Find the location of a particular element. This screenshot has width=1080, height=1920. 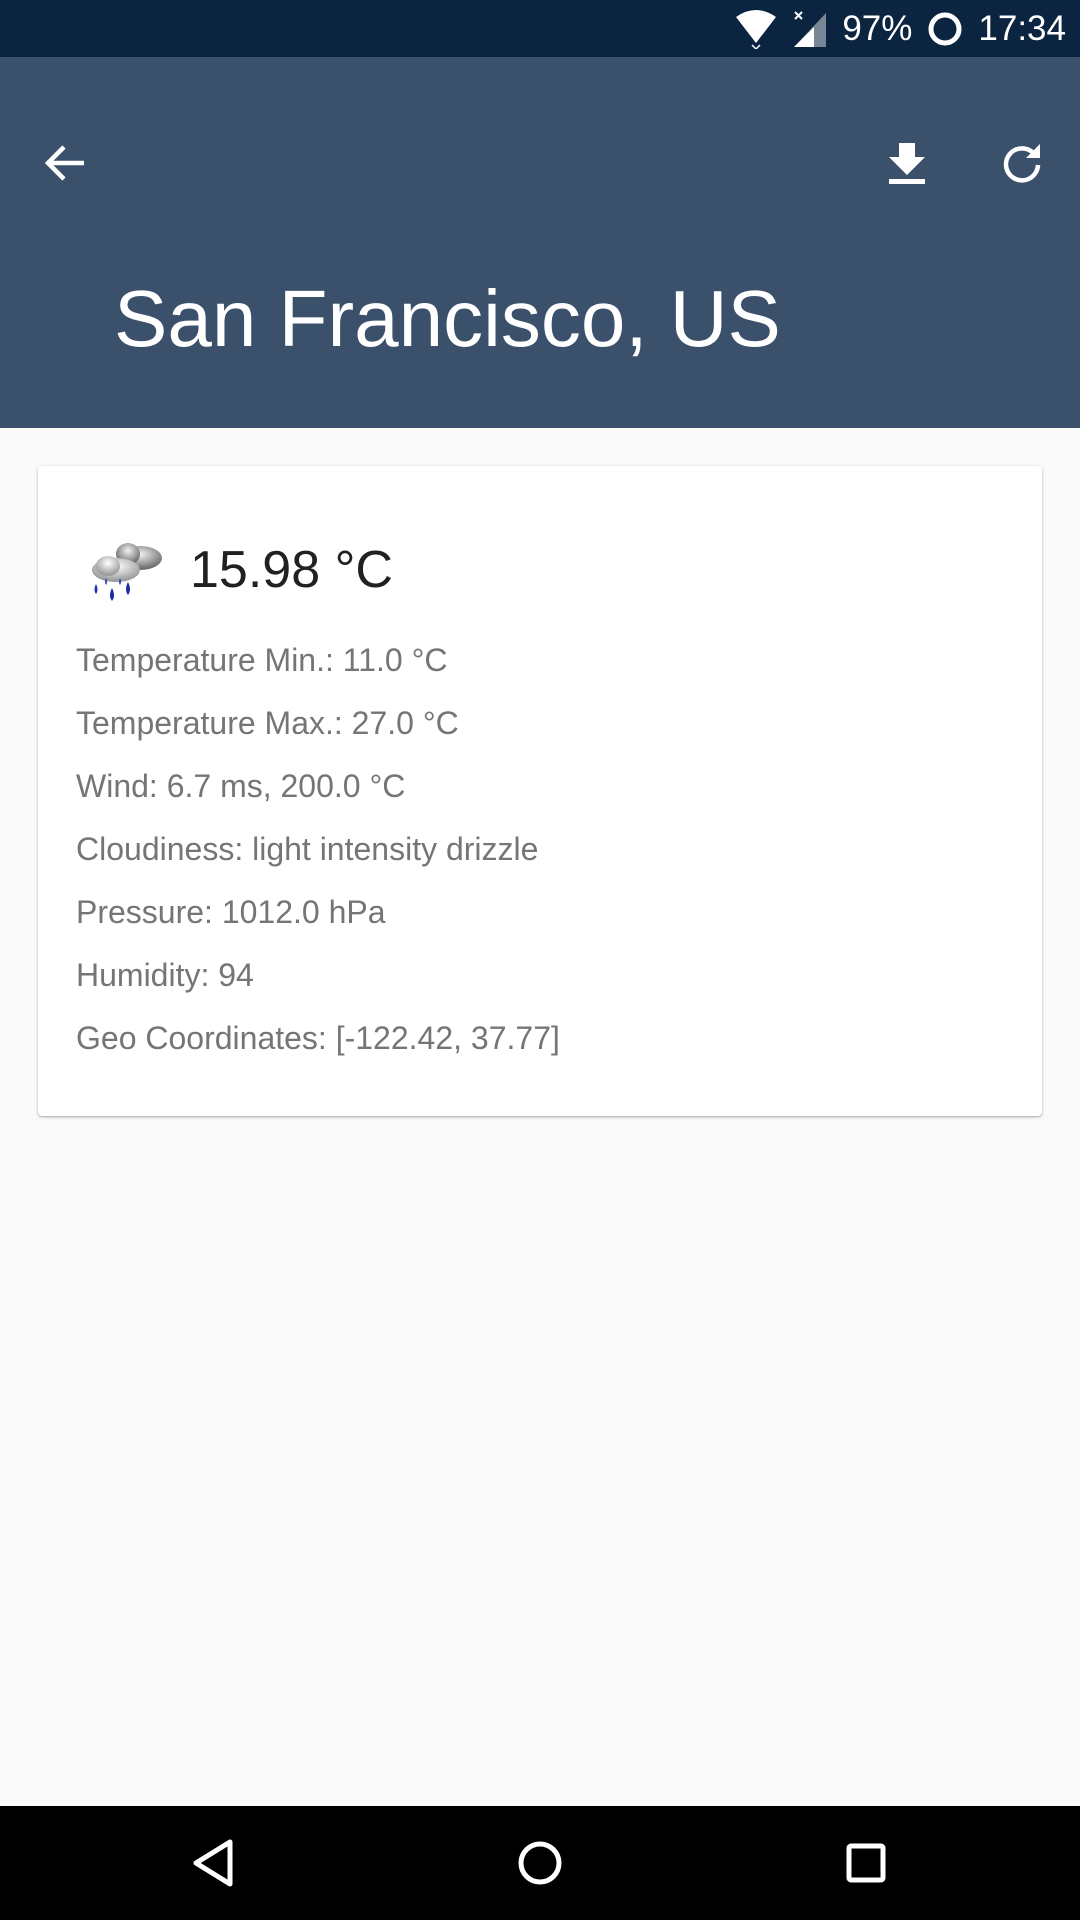

wind: Wind: 6.7 ms, 200.0 °C is located at coordinates (241, 786).